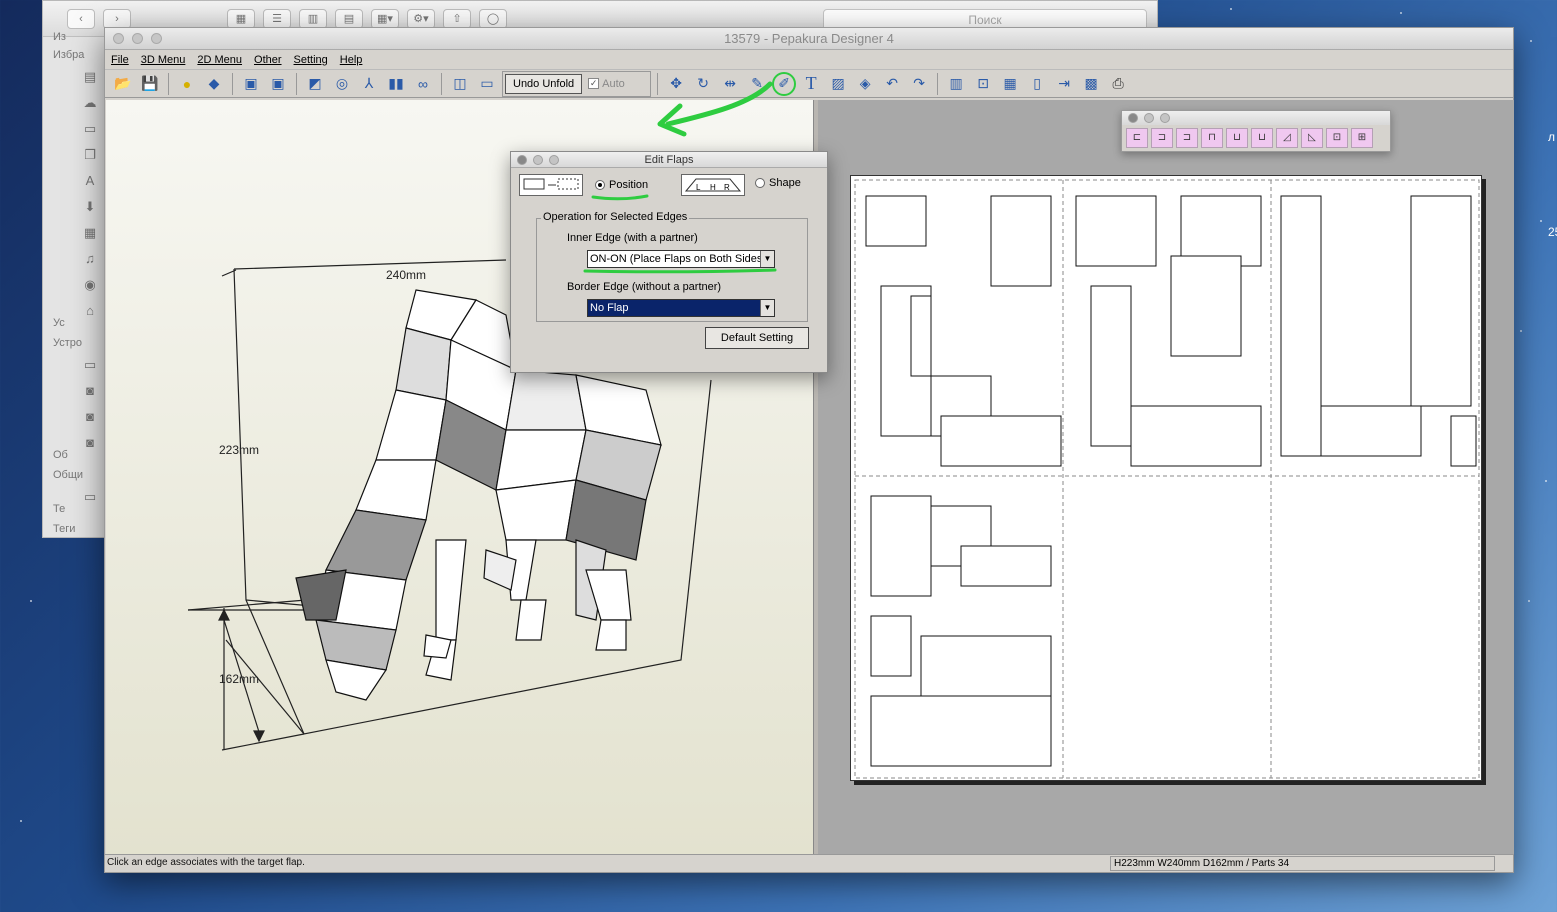 Image resolution: width=1557 pixels, height=912 pixels. Describe the element at coordinates (278, 84) in the screenshot. I see `cube-2-icon: ▣` at that location.